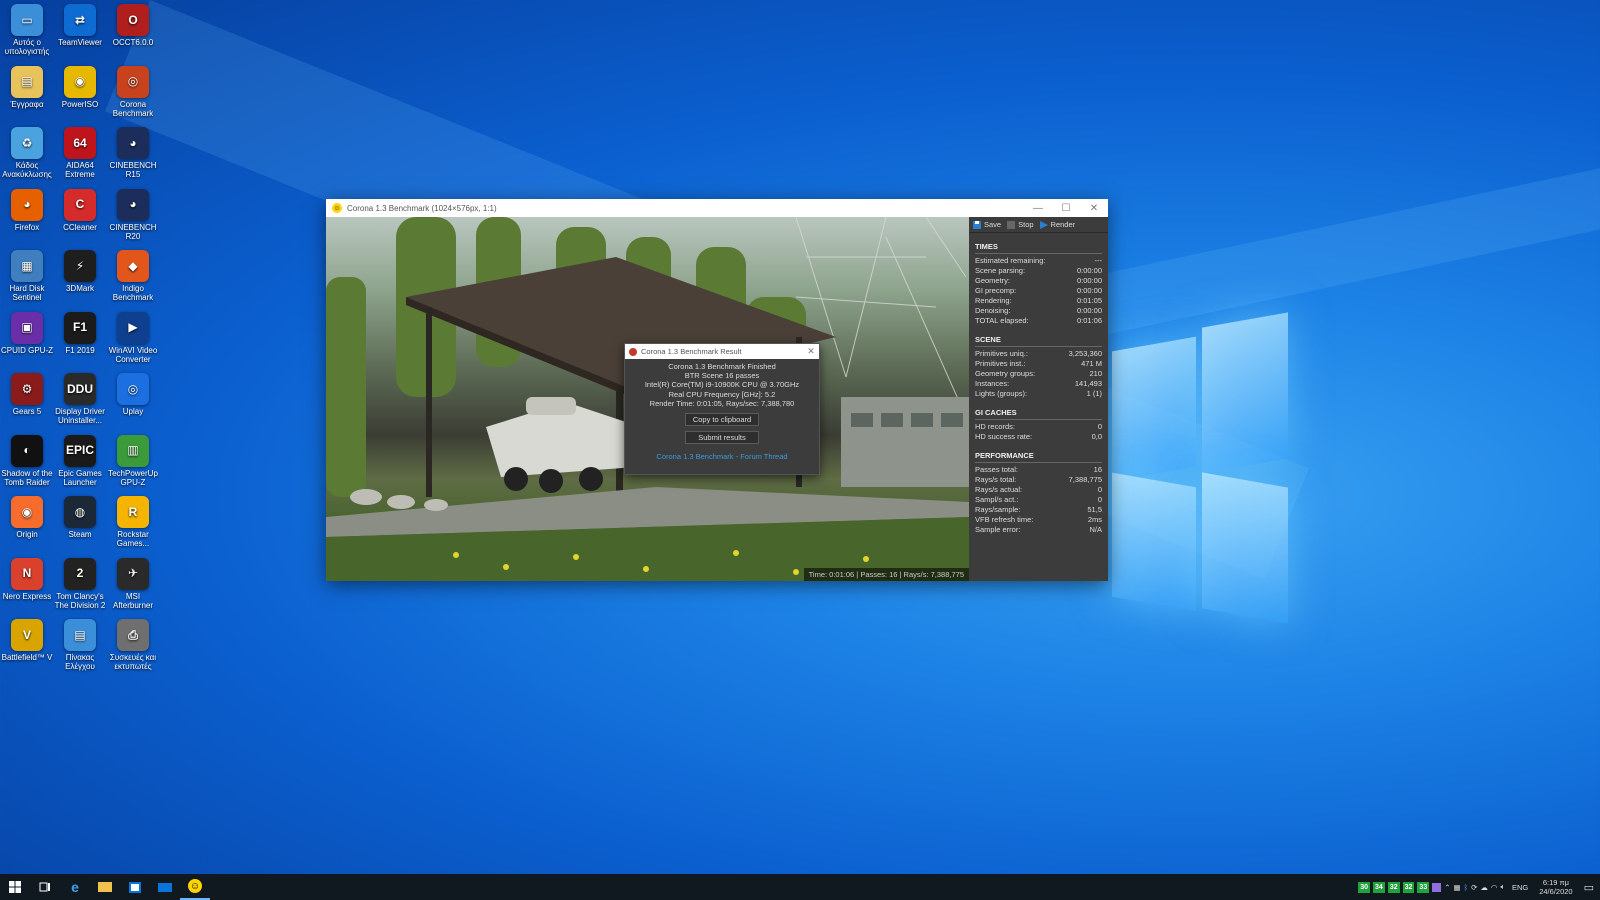 The image size is (1600, 900). Describe the element at coordinates (80, 87) in the screenshot. I see `desktop-icon: ◉ PowerISO` at that location.